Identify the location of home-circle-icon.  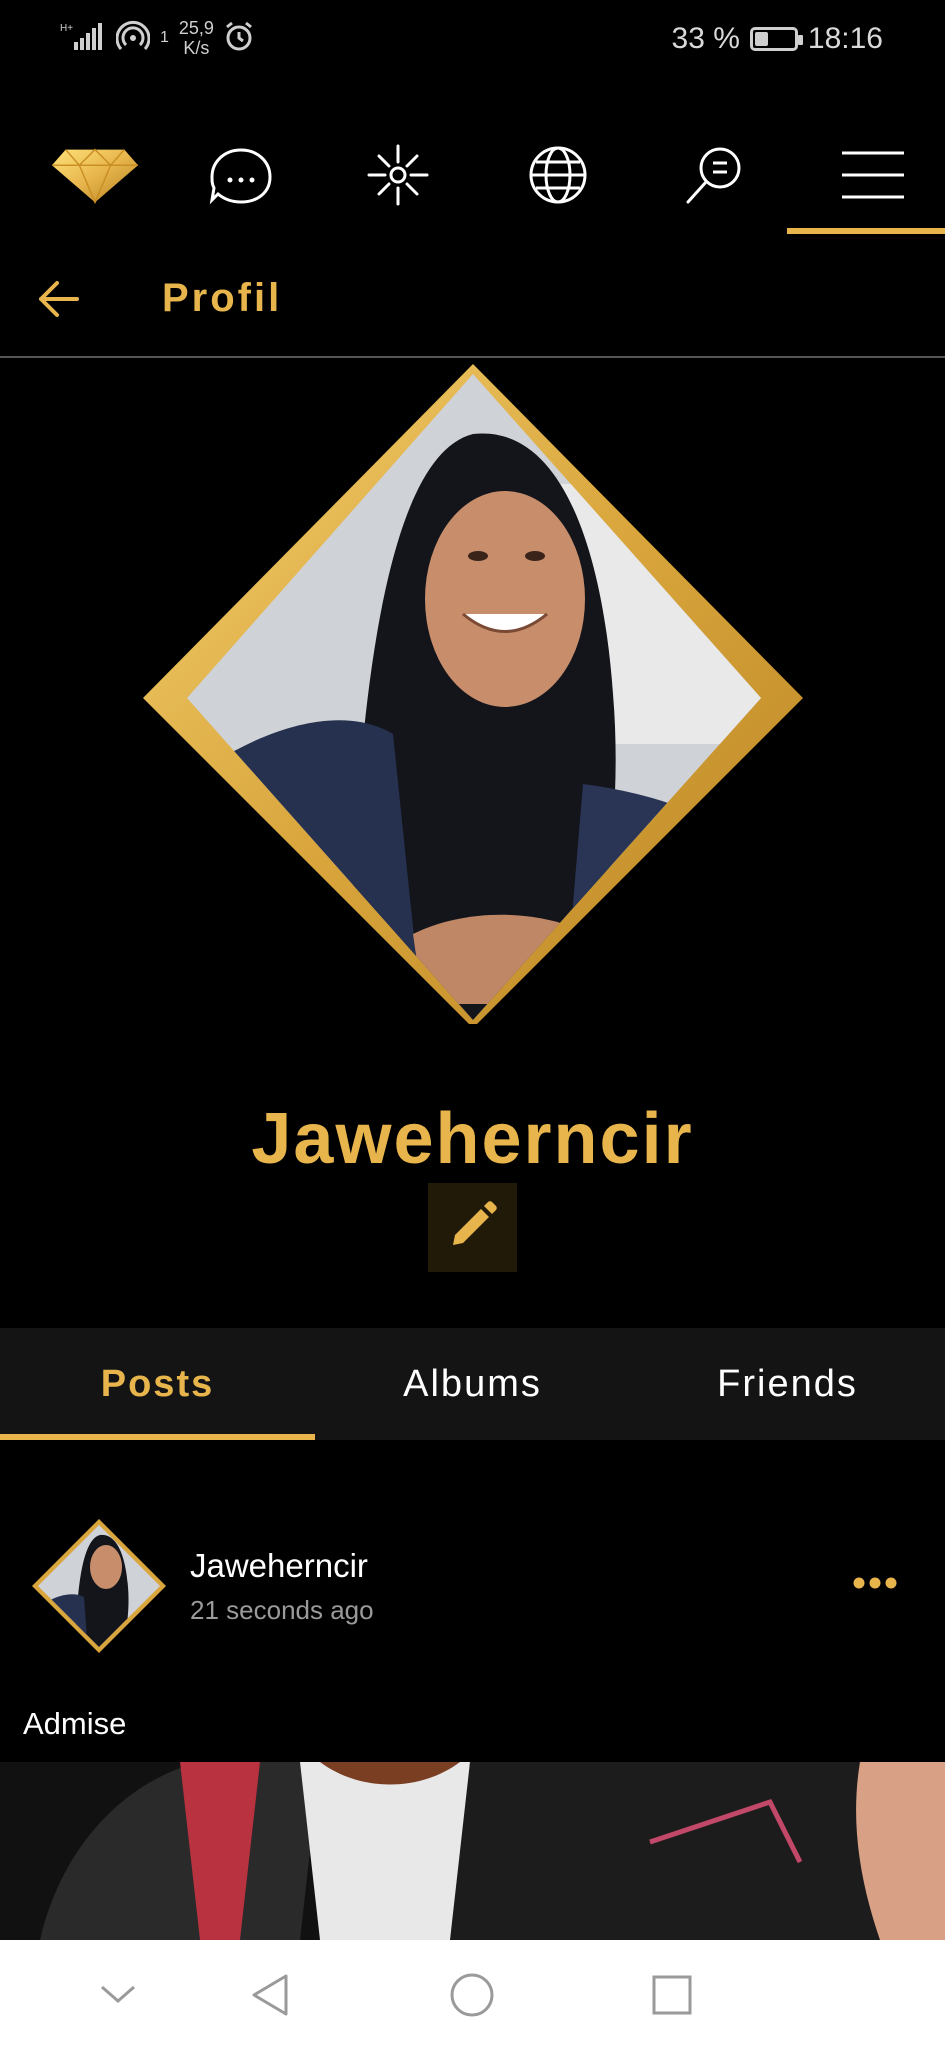
(472, 1995).